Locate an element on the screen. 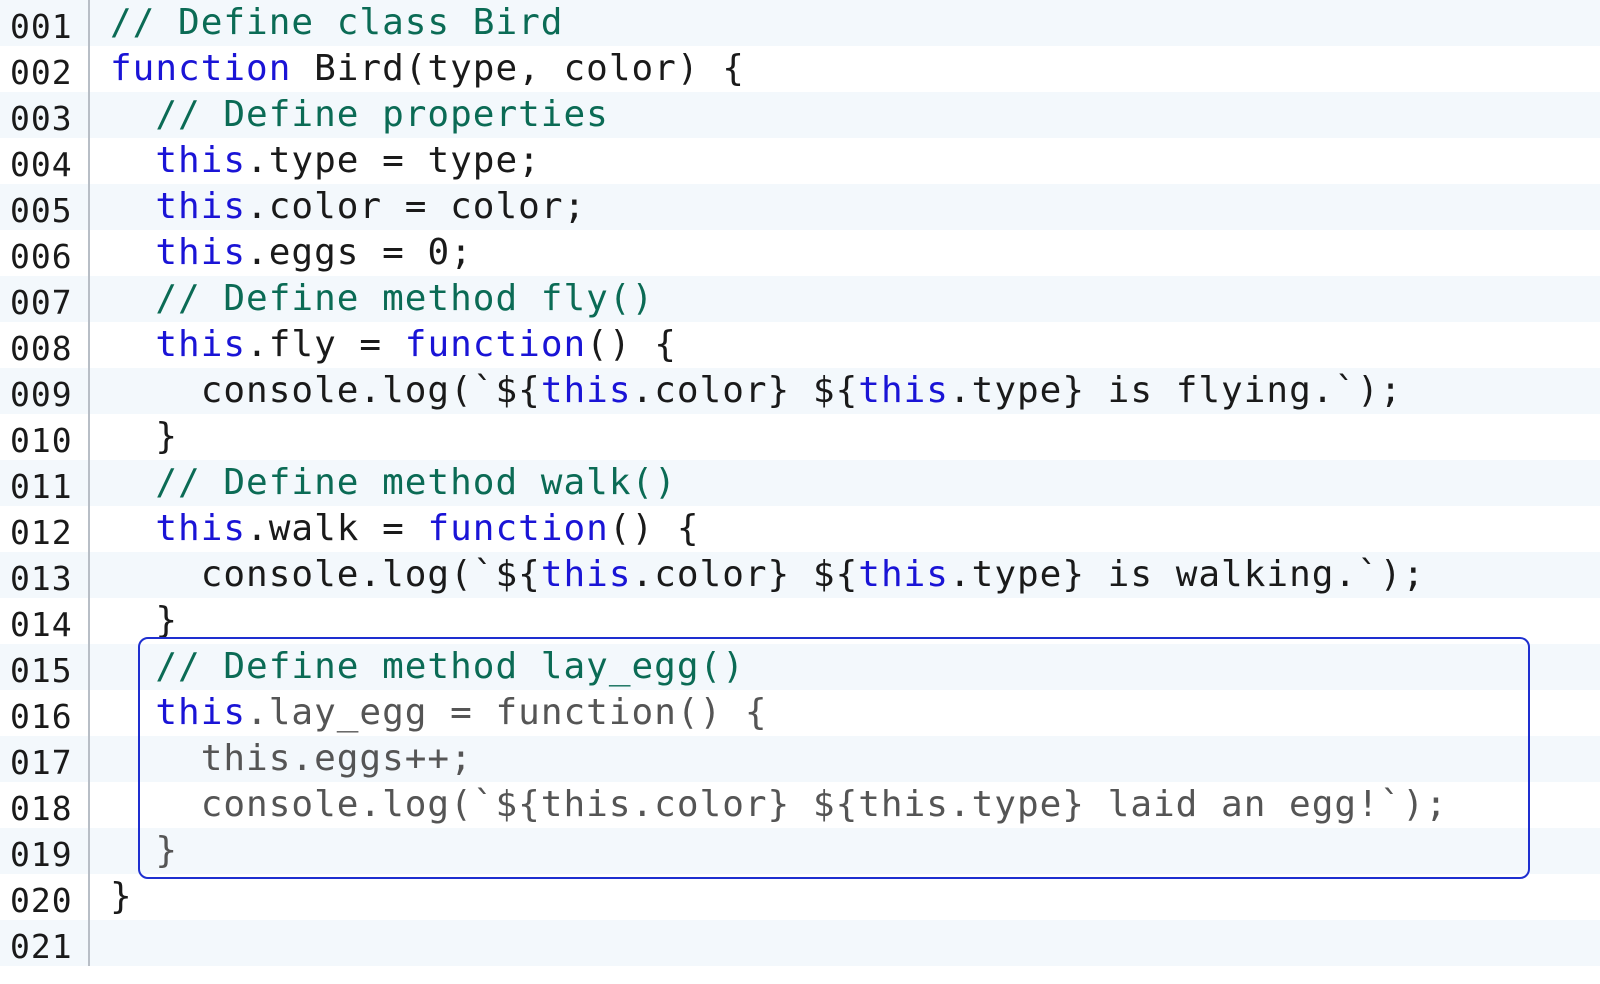 Image resolution: width=1600 pixels, height=984 pixels. line-number: 021 is located at coordinates (45, 943).